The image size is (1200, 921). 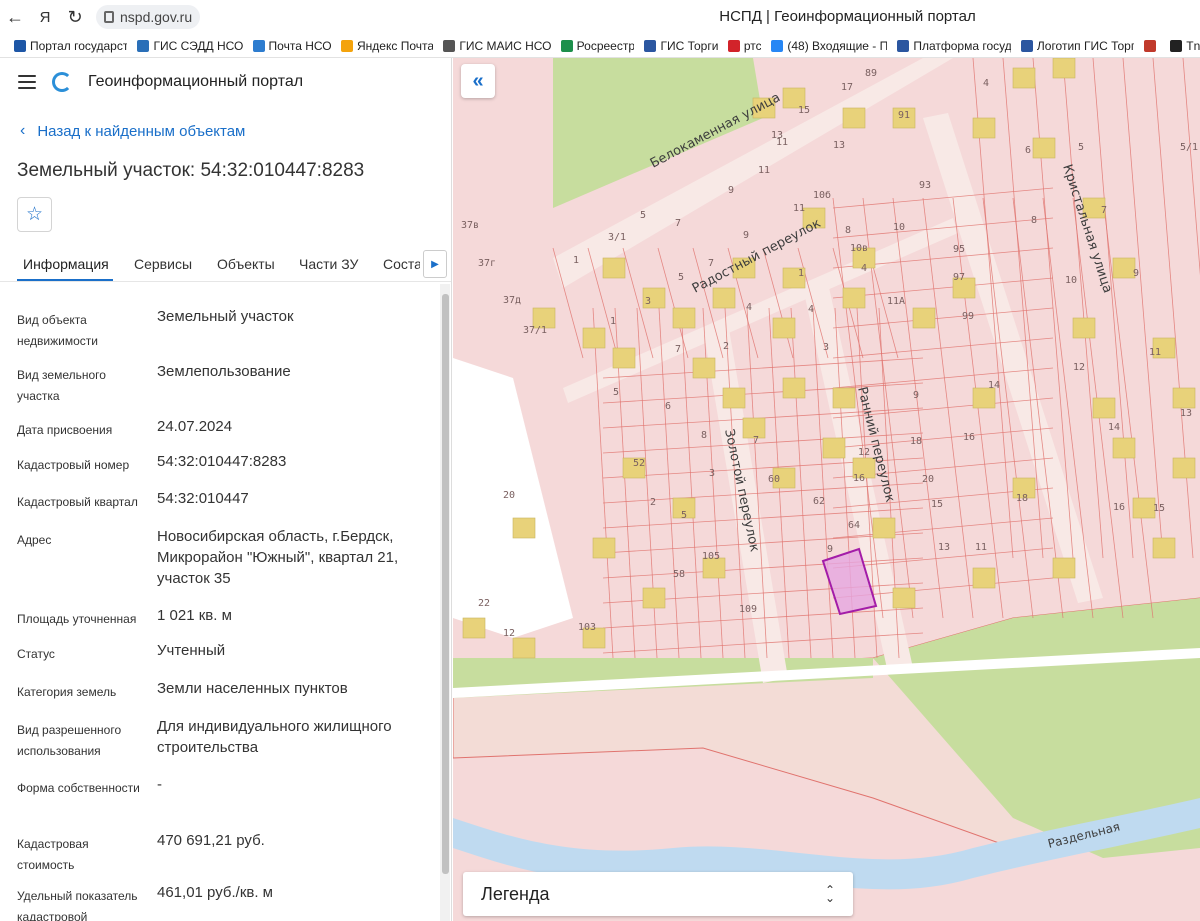 I want to click on bookmark-item: Tn, so click(x=1185, y=46).